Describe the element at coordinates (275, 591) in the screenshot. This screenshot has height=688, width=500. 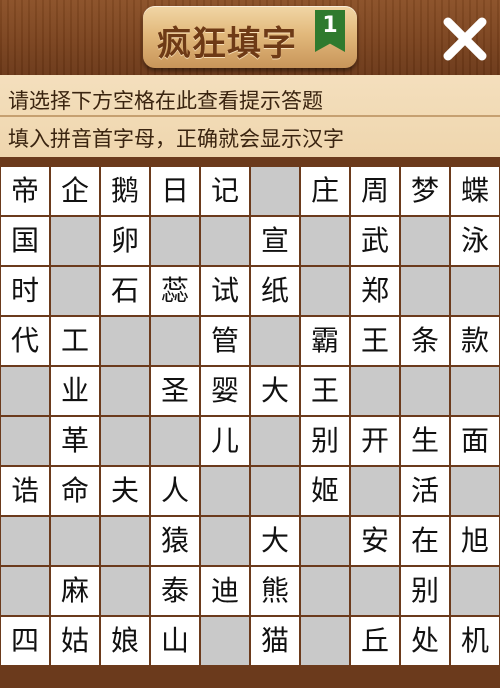
I see `grid-cell: 熊` at that location.